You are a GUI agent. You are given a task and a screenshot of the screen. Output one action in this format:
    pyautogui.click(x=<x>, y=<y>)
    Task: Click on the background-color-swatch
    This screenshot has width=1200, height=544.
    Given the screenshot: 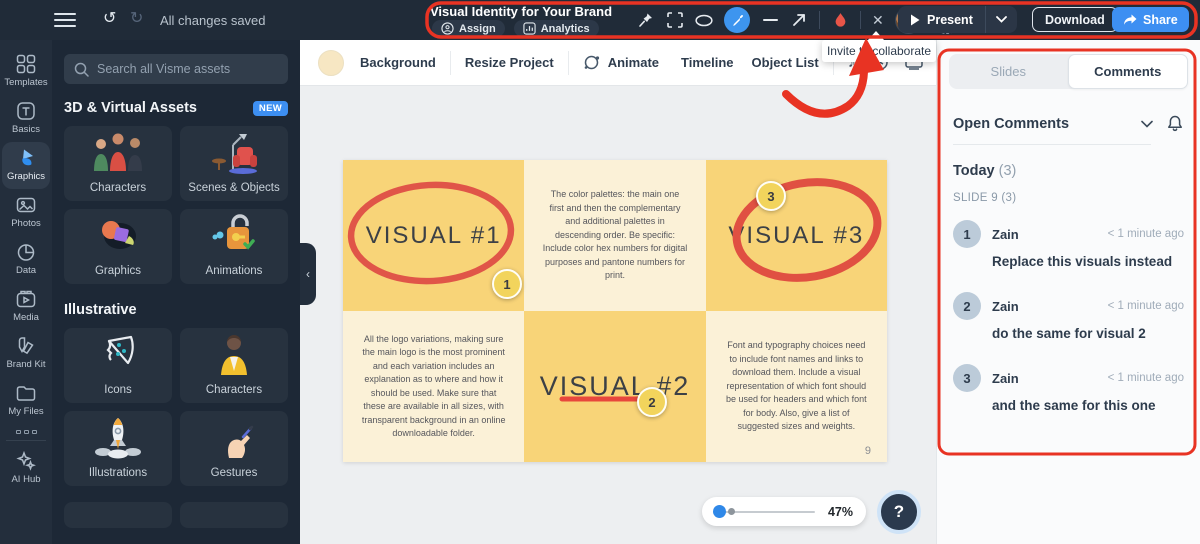 What is the action you would take?
    pyautogui.click(x=331, y=62)
    